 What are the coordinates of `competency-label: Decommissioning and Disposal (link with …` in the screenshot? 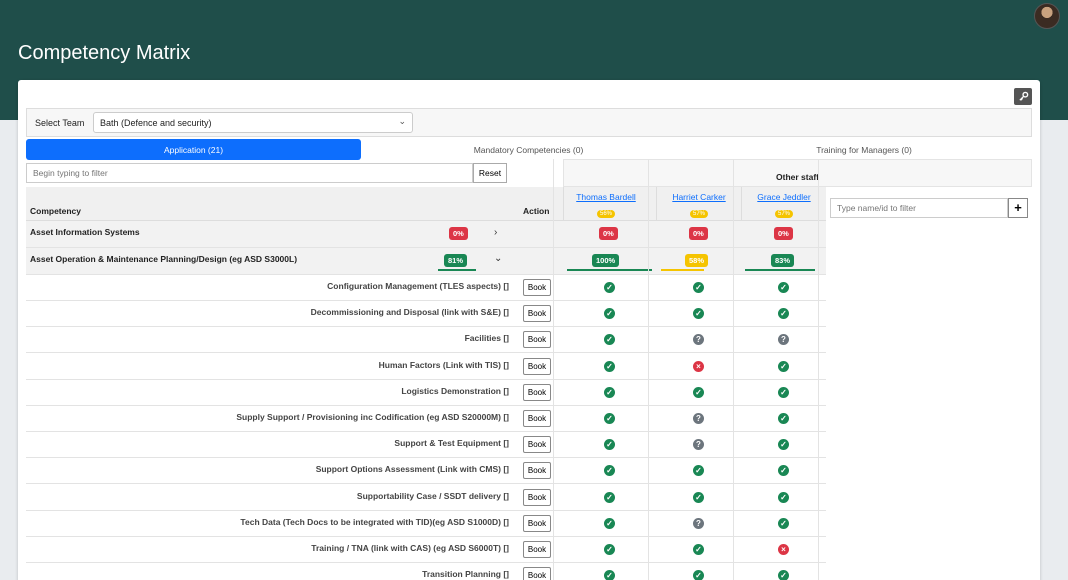 It's located at (409, 312).